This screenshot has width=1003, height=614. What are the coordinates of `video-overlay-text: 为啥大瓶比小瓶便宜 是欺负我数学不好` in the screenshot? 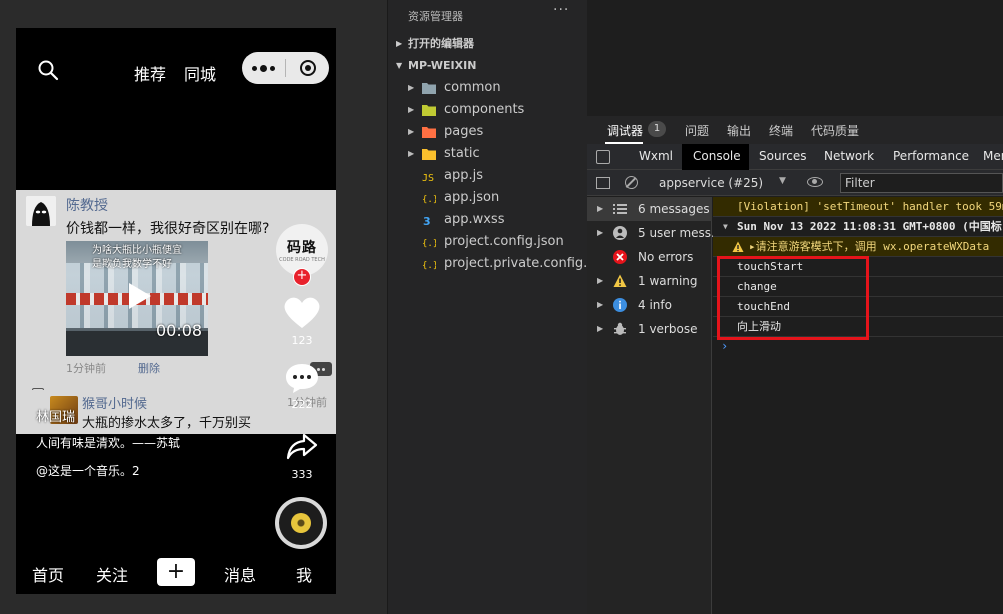 It's located at (137, 258).